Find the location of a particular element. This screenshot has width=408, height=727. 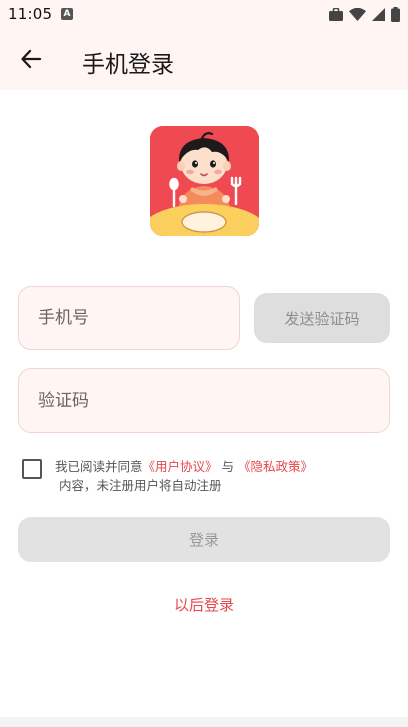

agreement-conjunction: 与 is located at coordinates (227, 466).